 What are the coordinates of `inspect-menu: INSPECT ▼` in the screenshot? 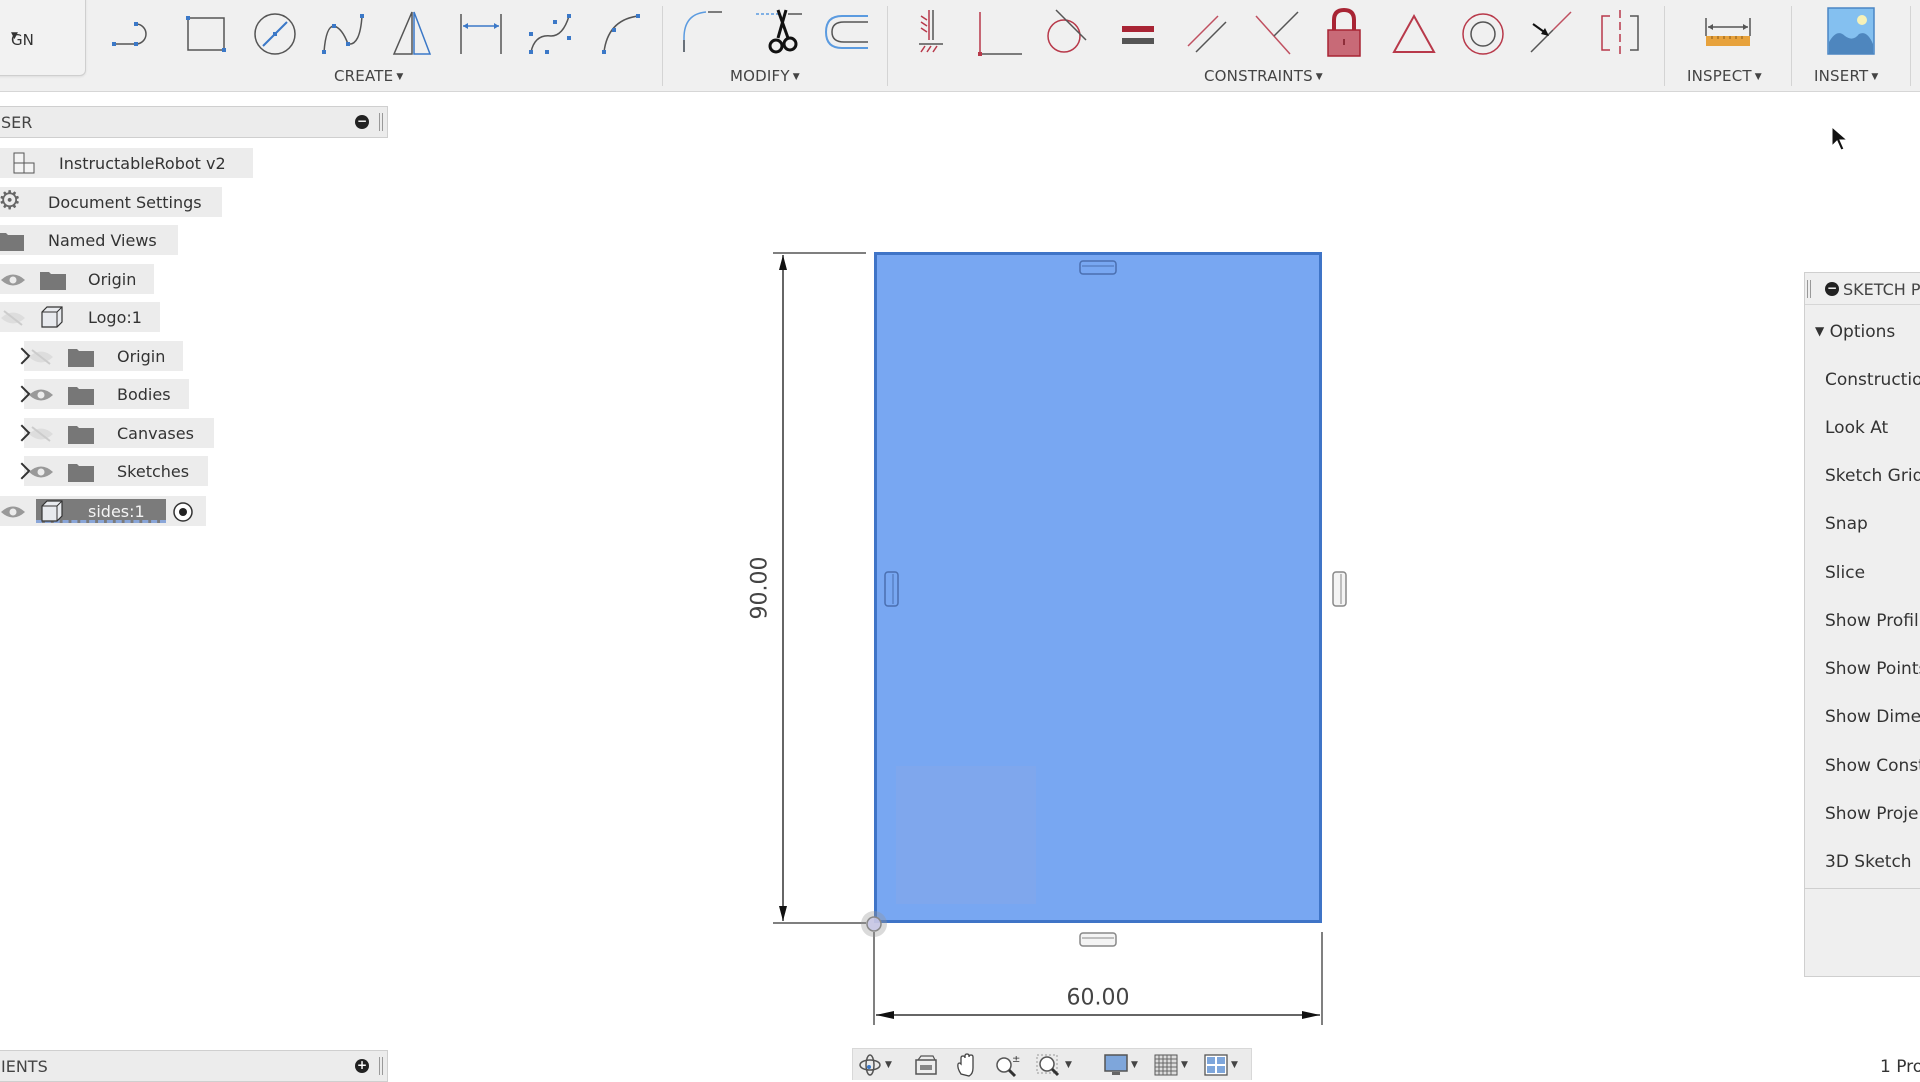 It's located at (1724, 76).